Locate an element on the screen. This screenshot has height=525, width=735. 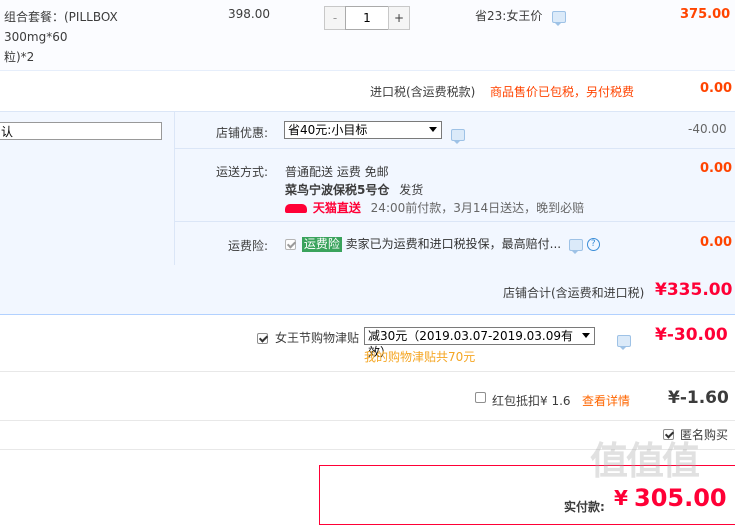
payment-label: 实付款: is located at coordinates (584, 507).